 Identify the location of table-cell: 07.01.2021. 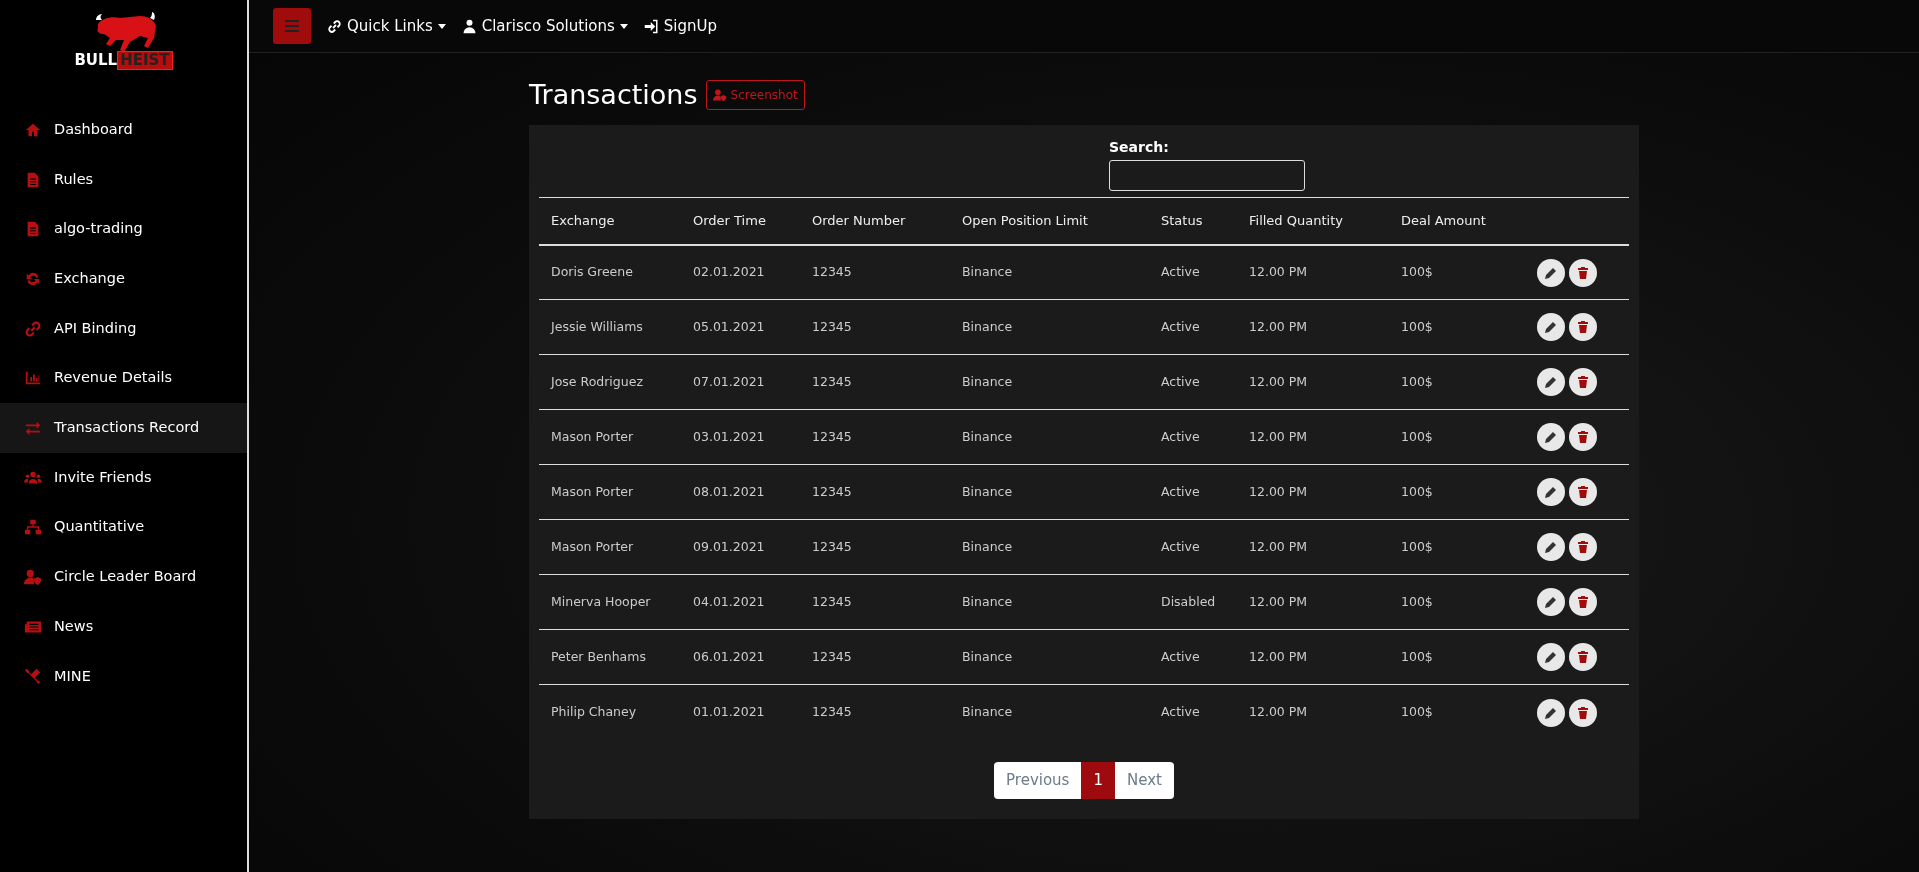
(740, 382).